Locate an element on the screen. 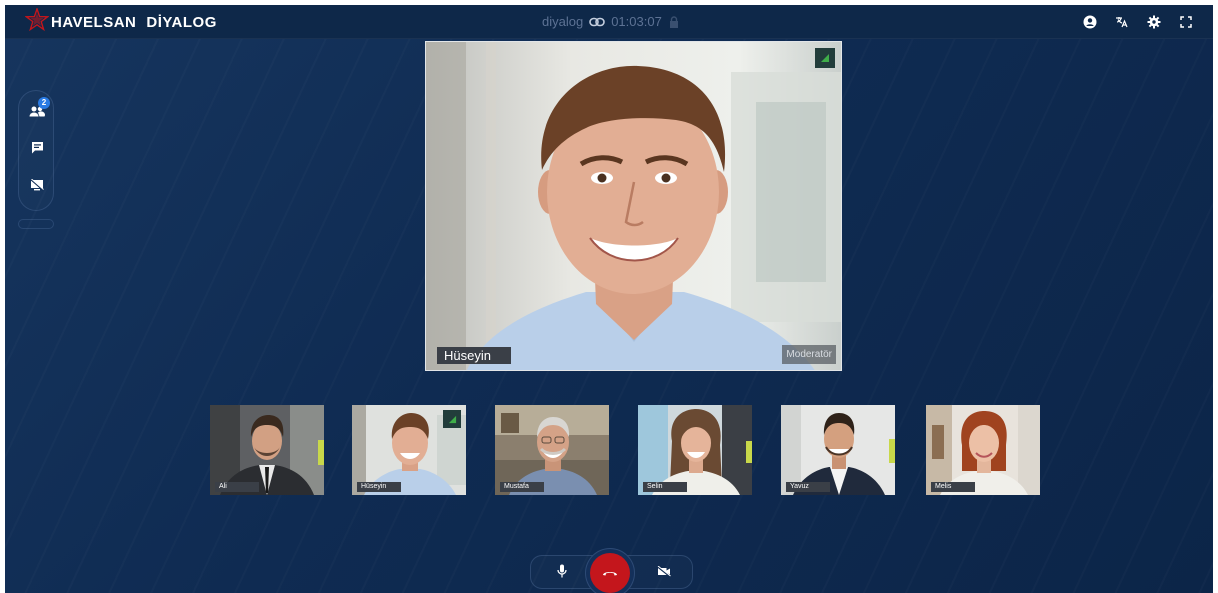 This screenshot has width=1218, height=593. screen-share-button is located at coordinates (37, 187).